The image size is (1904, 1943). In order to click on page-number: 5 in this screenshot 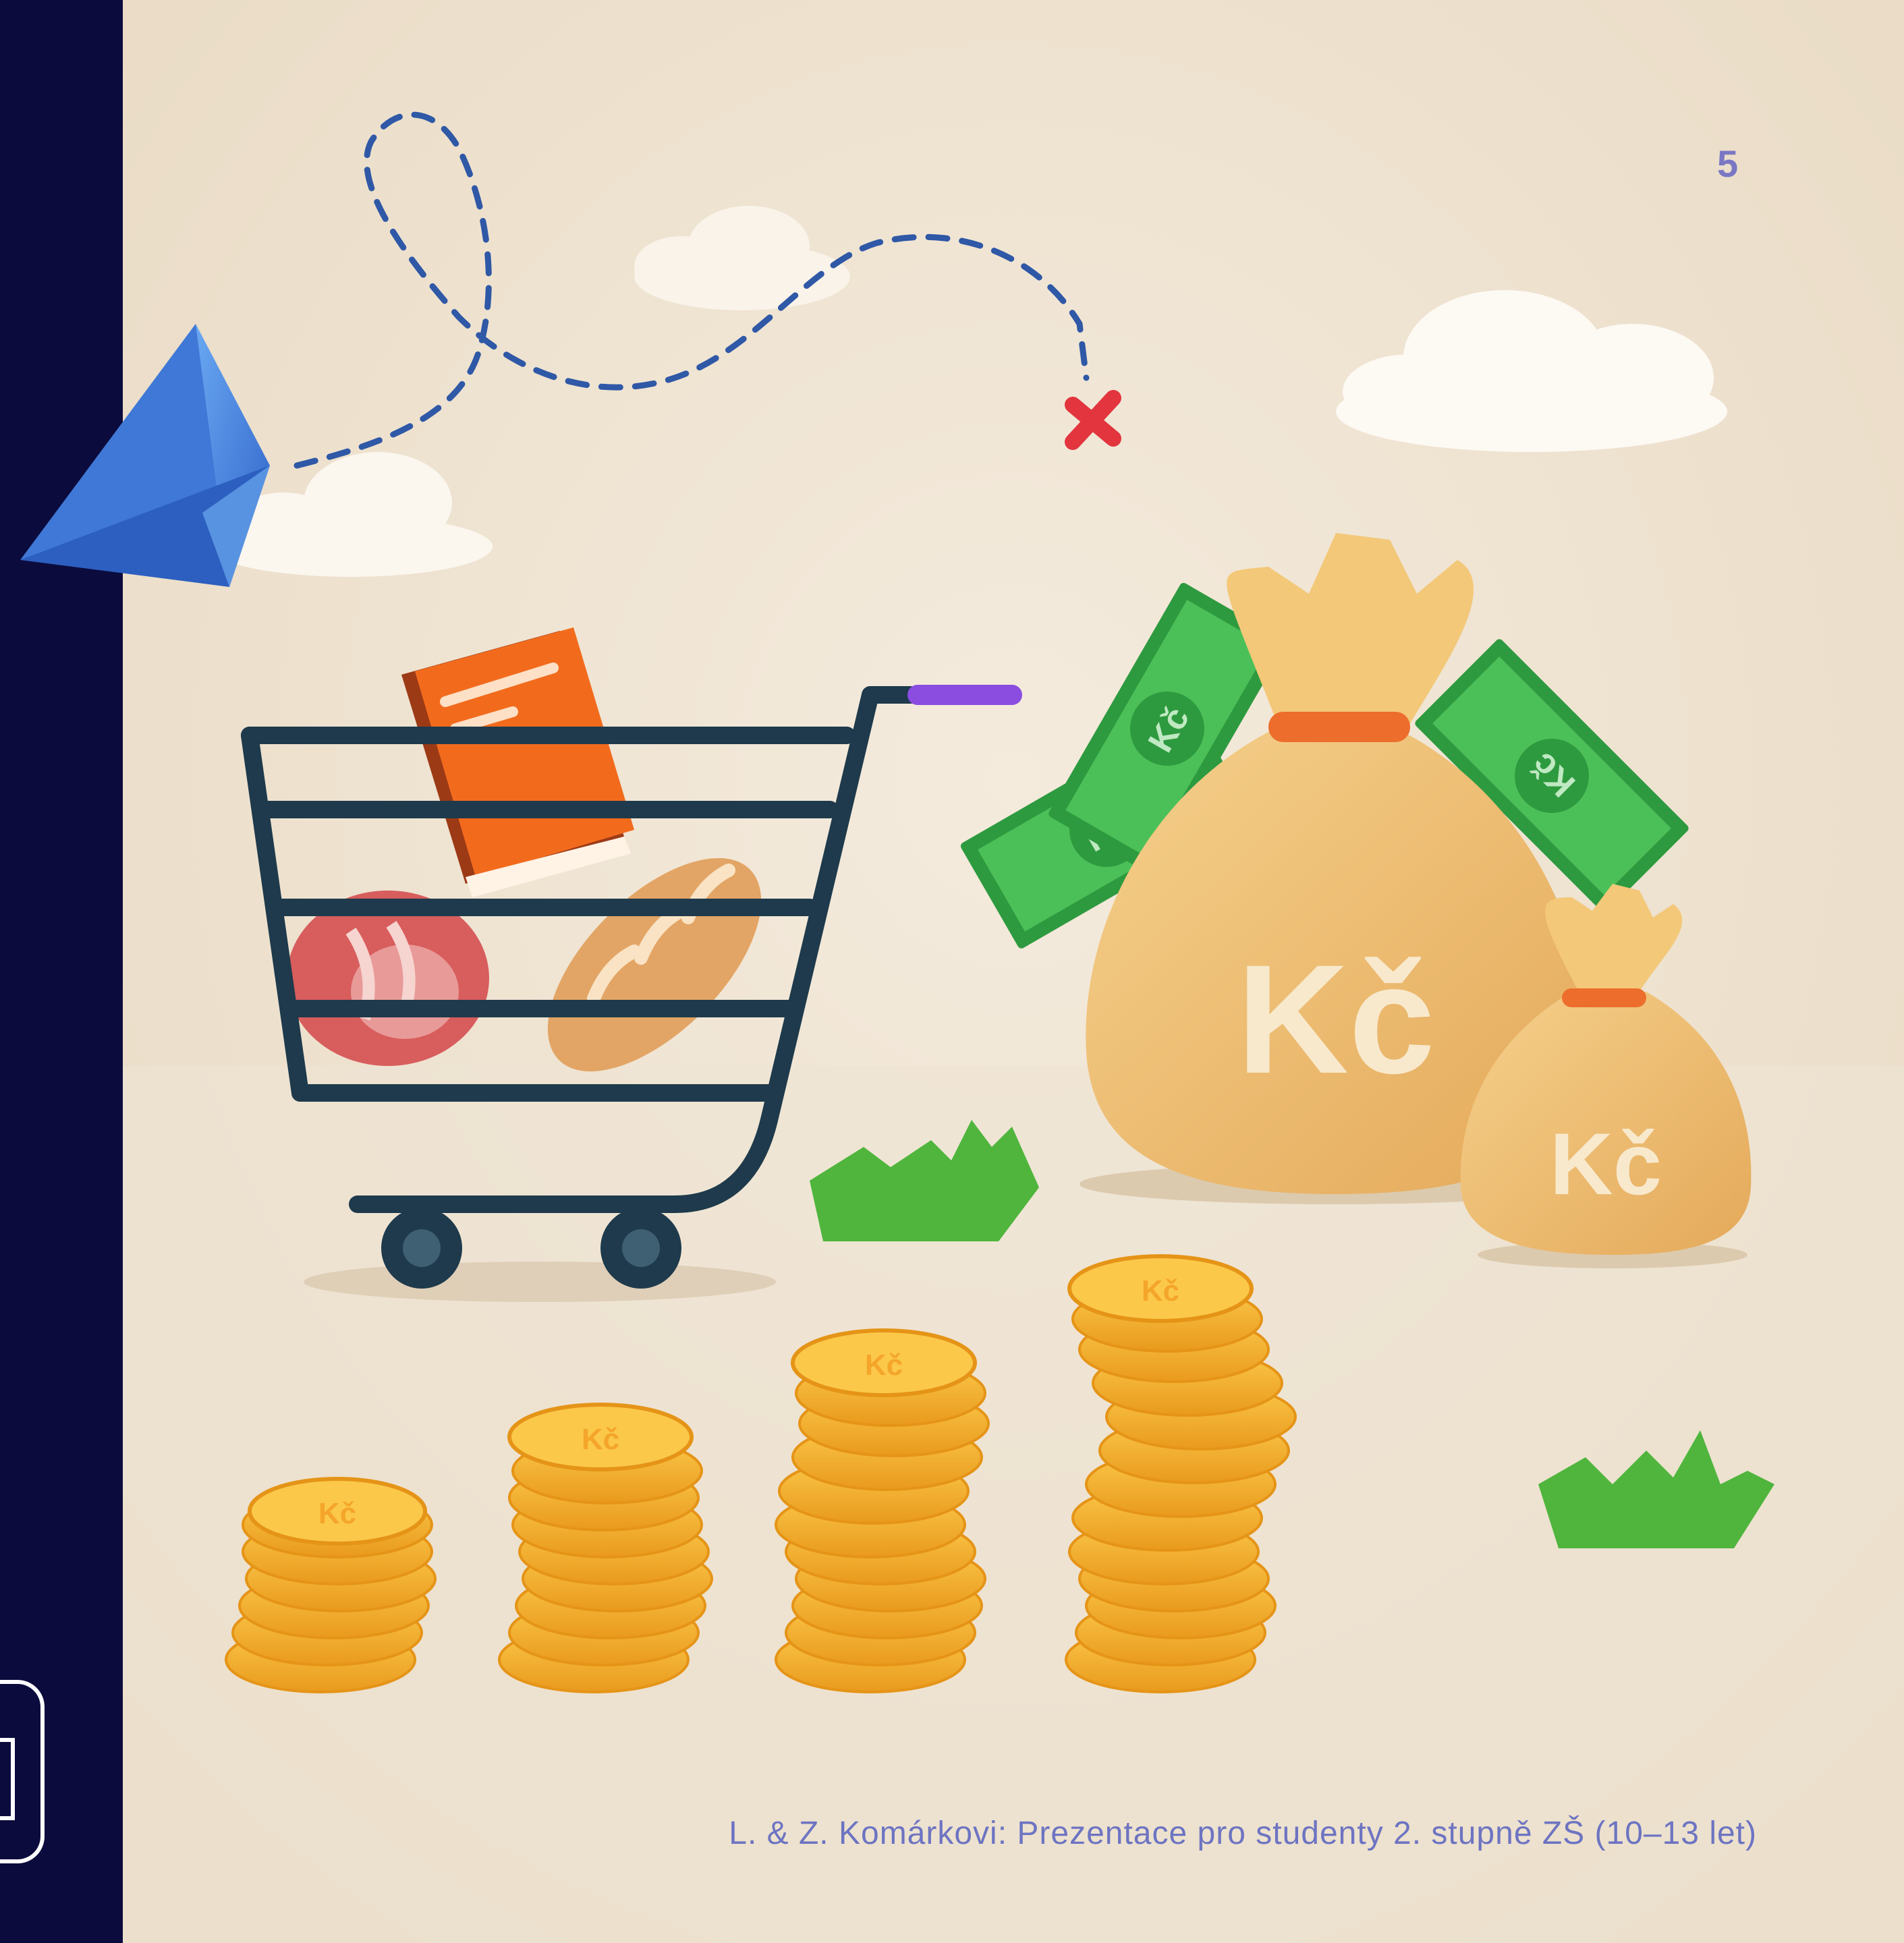, I will do `click(1728, 163)`.